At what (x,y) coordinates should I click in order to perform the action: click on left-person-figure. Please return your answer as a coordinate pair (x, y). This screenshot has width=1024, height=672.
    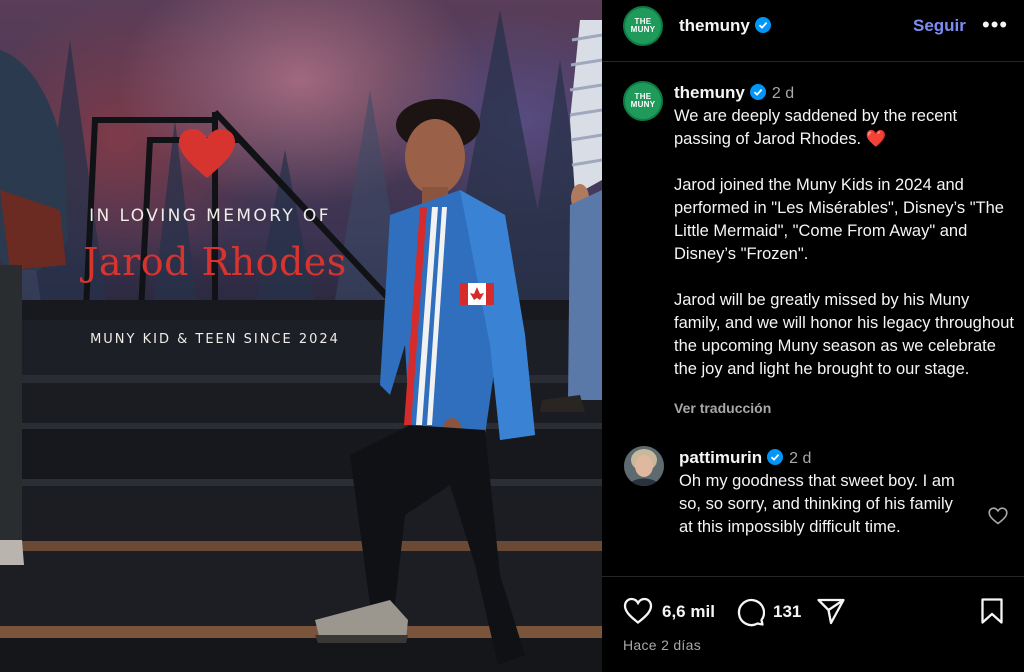
    Looking at the image, I should click on (34, 307).